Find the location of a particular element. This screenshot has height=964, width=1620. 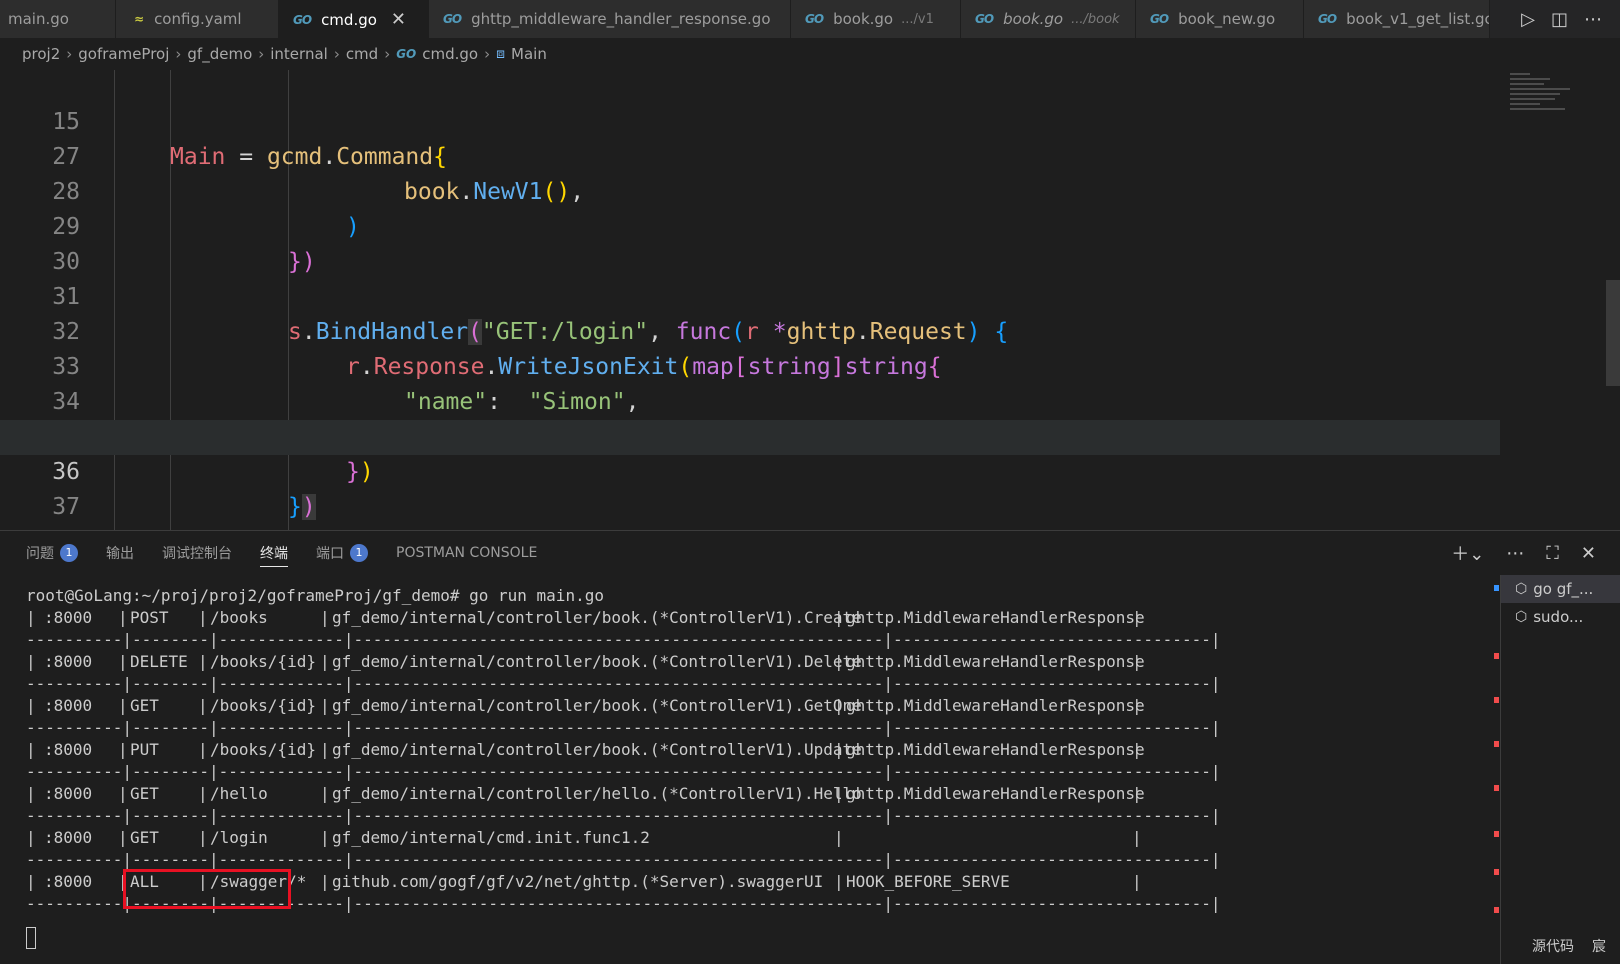

breadcrumb-item: cmd is located at coordinates (362, 54).